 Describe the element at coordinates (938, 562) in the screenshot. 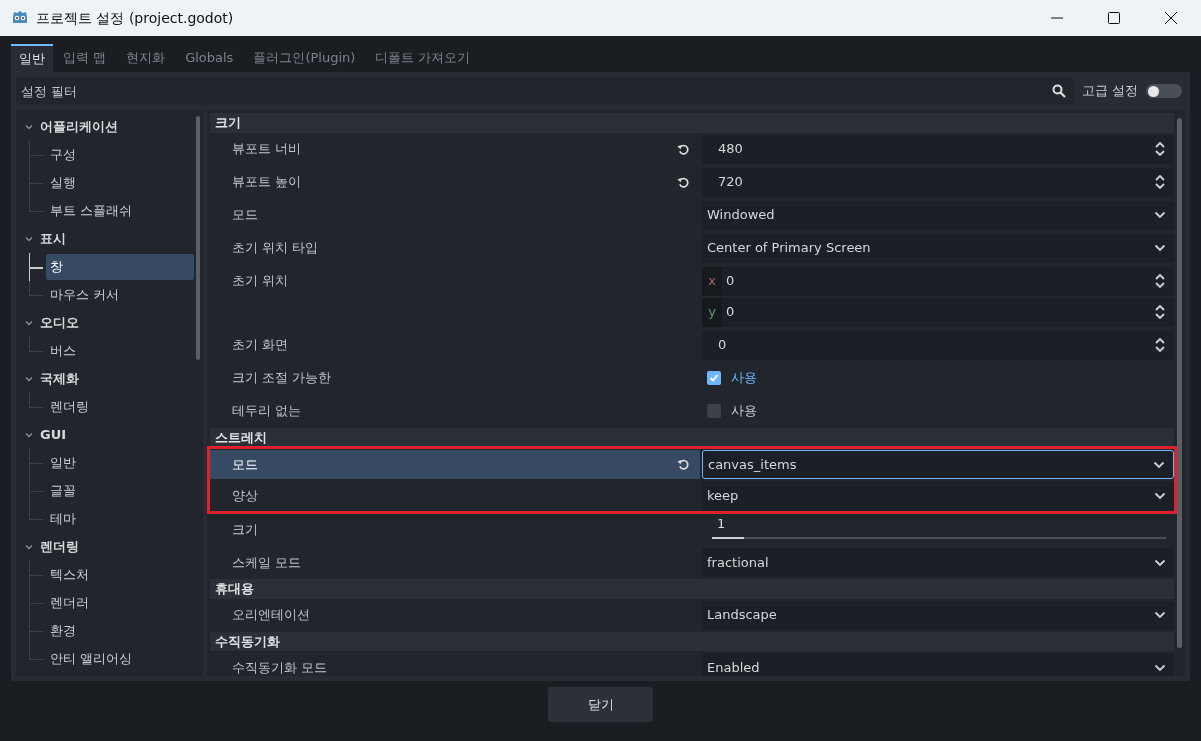

I see `dropdown: fractional` at that location.